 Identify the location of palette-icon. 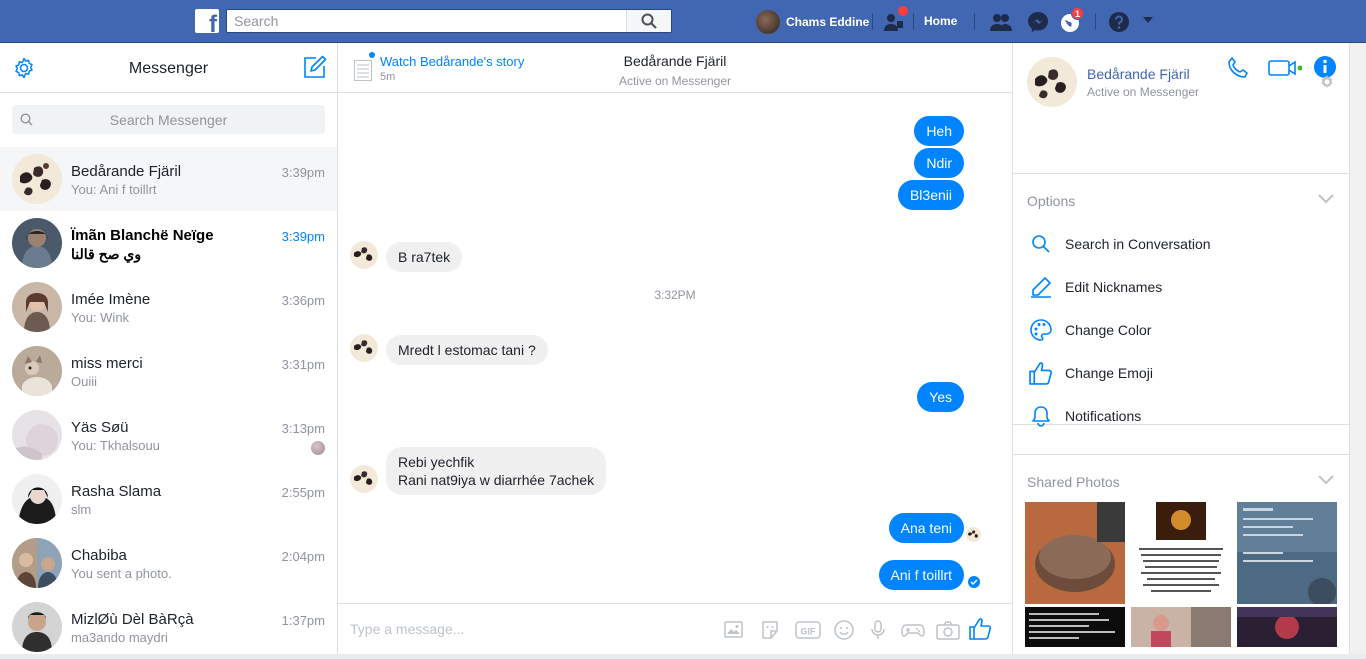
(1041, 330).